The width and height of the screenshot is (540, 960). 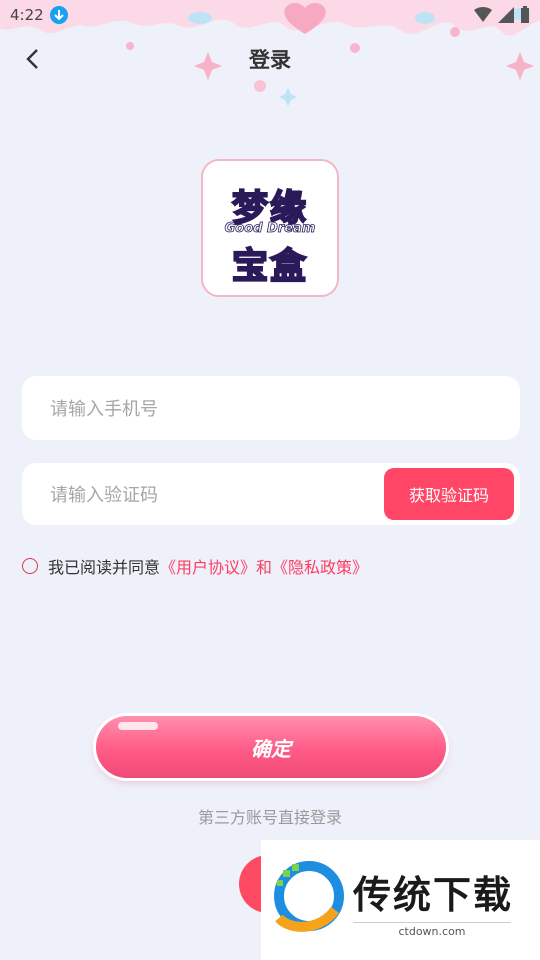 I want to click on privacy-policy-link: 《隐私政策》, so click(x=320, y=566).